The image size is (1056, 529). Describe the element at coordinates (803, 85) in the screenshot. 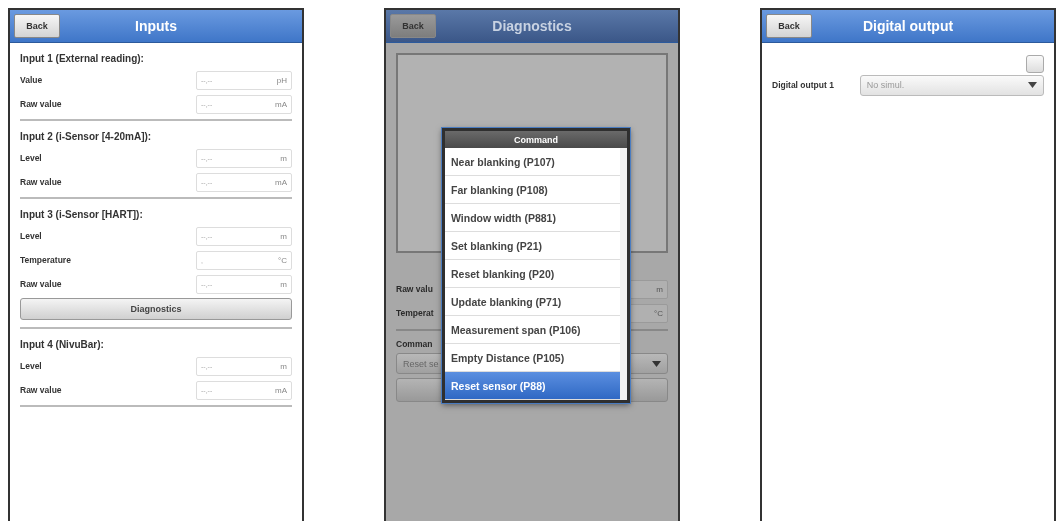

I see `field-label: Digital output 1` at that location.